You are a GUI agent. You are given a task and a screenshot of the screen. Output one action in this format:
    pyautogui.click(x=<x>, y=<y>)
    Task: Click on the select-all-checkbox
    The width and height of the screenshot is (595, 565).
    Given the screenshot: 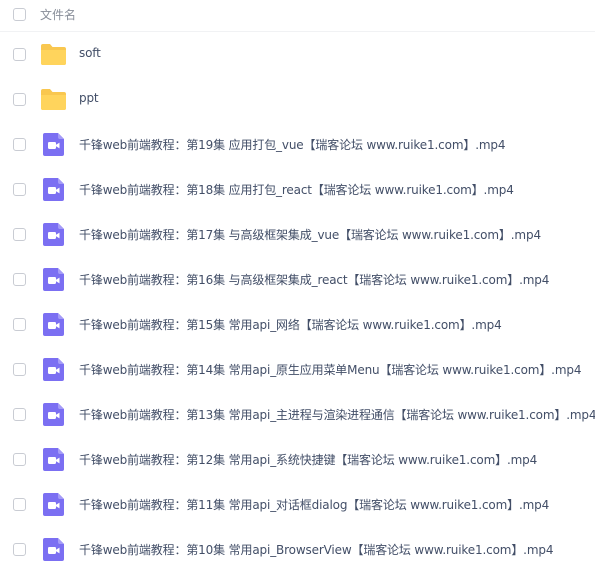 What is the action you would take?
    pyautogui.click(x=19, y=14)
    